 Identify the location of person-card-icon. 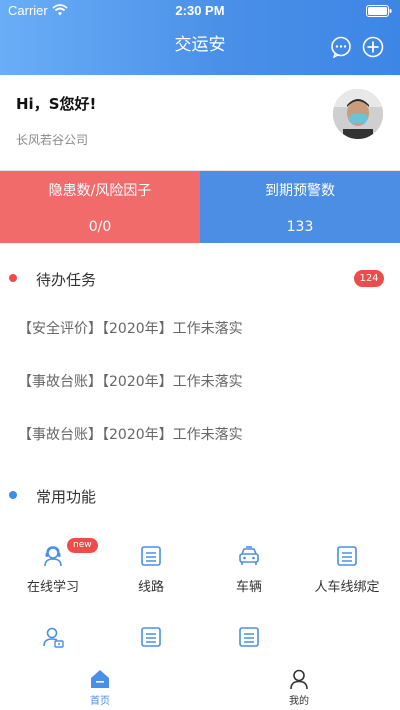
(53, 637).